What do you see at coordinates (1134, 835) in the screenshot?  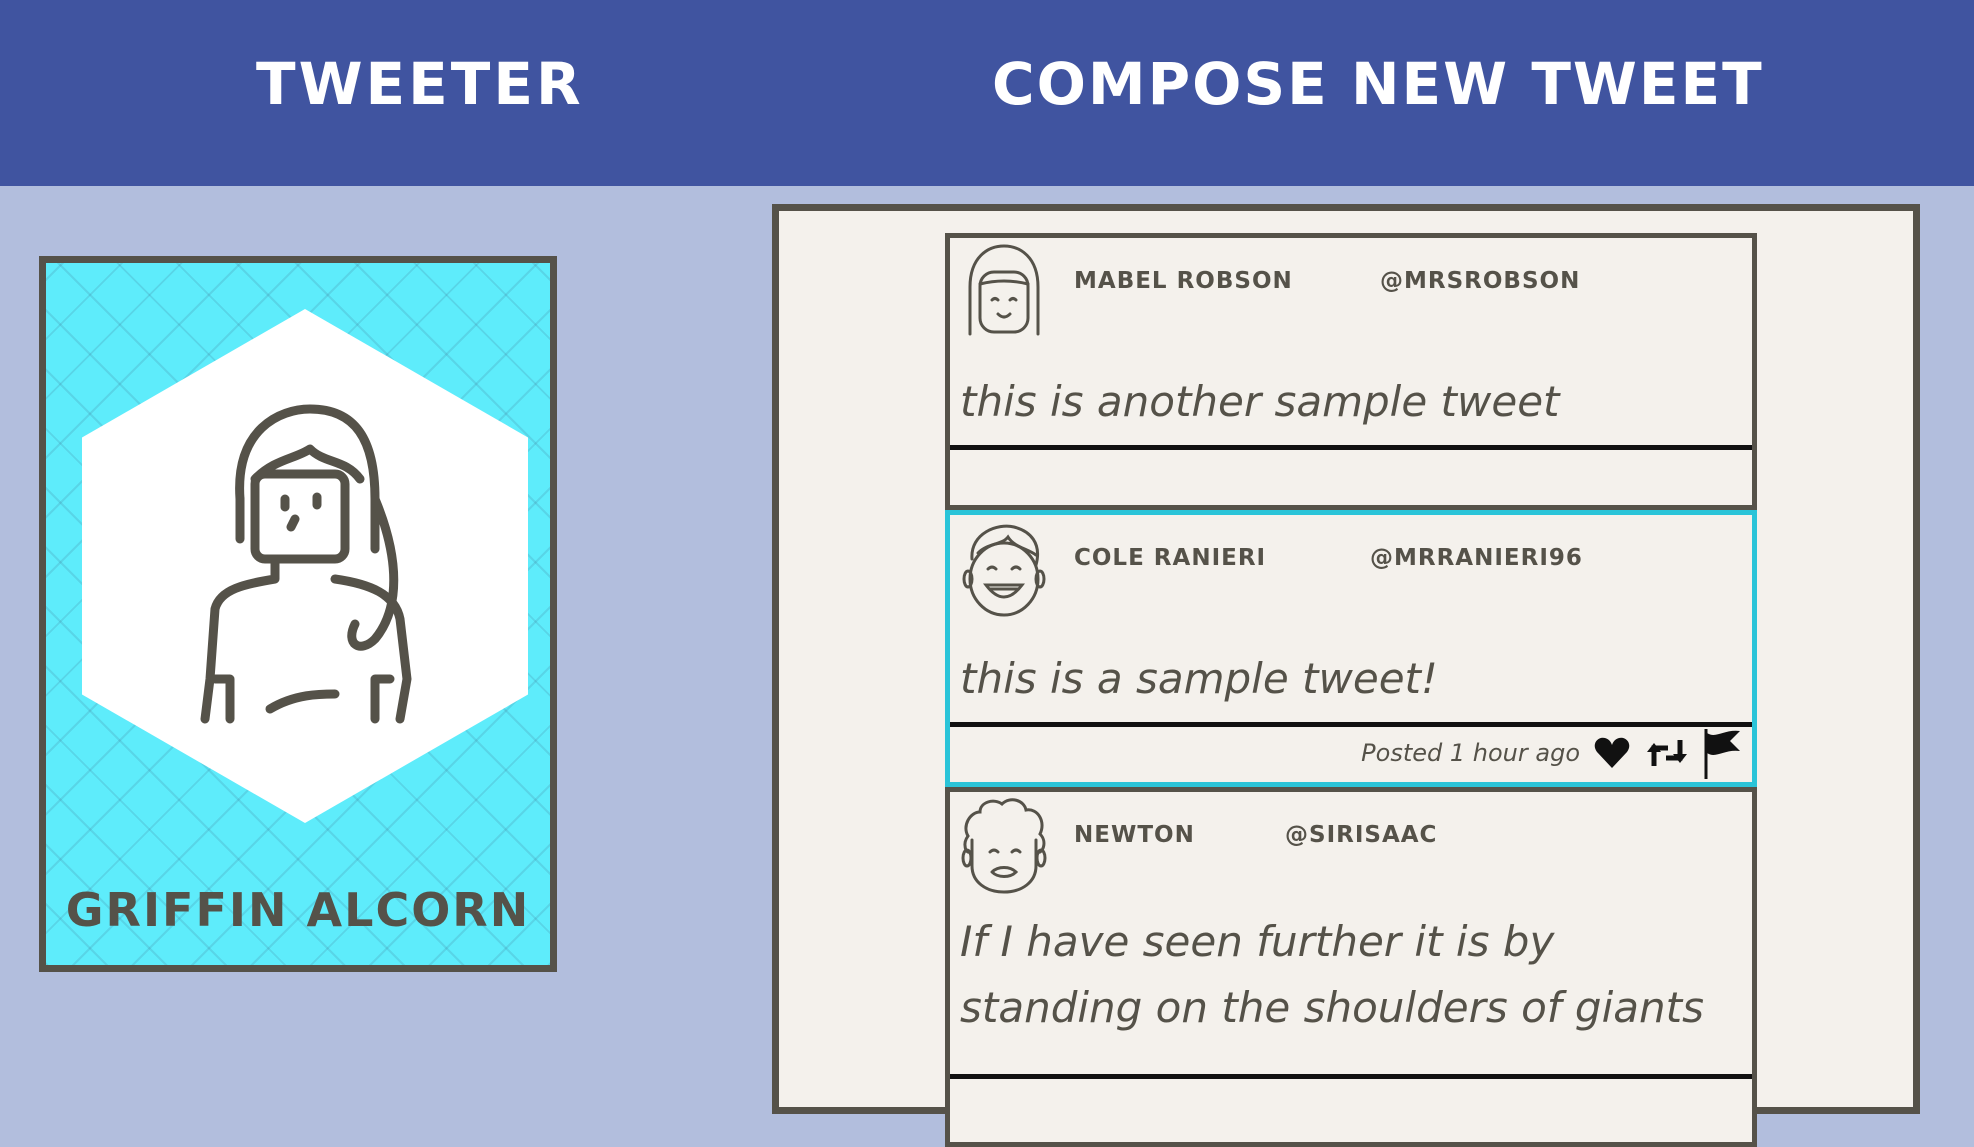 I see `tweet-author-name: Newton` at bounding box center [1134, 835].